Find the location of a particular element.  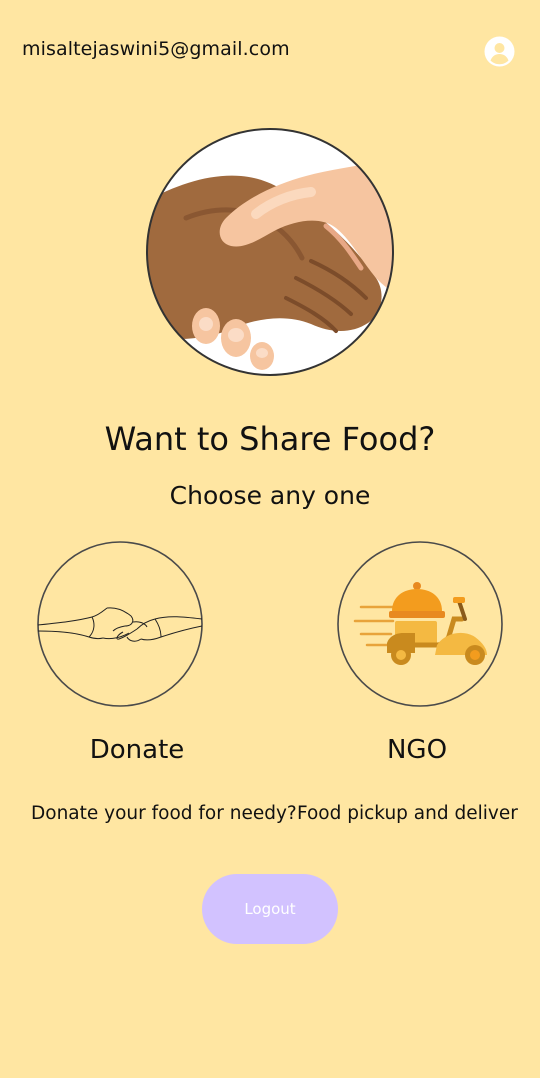

user-email: misaltejaswini5@gmail.com is located at coordinates (156, 49).